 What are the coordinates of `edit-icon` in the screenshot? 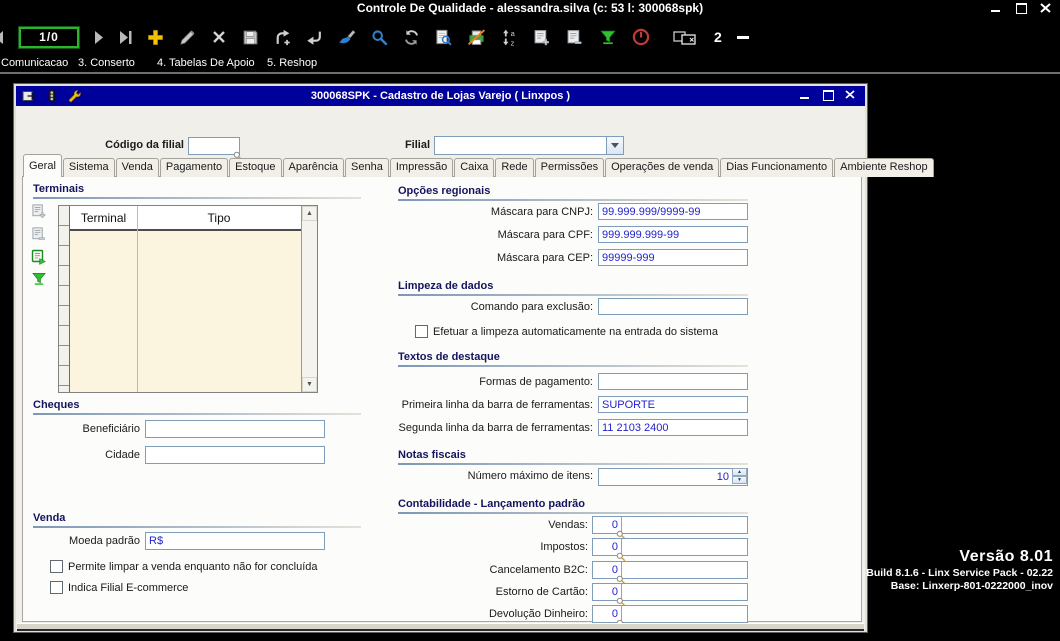 It's located at (187, 37).